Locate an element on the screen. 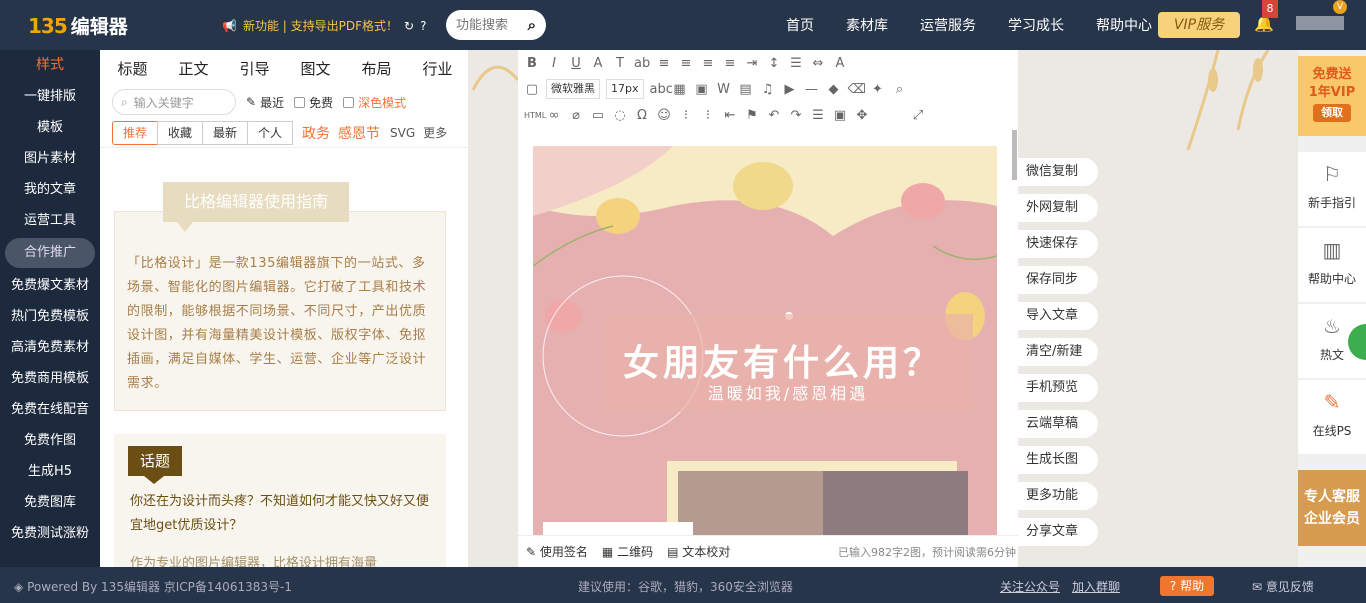  save-sync-button: 保存同步 is located at coordinates (1058, 280).